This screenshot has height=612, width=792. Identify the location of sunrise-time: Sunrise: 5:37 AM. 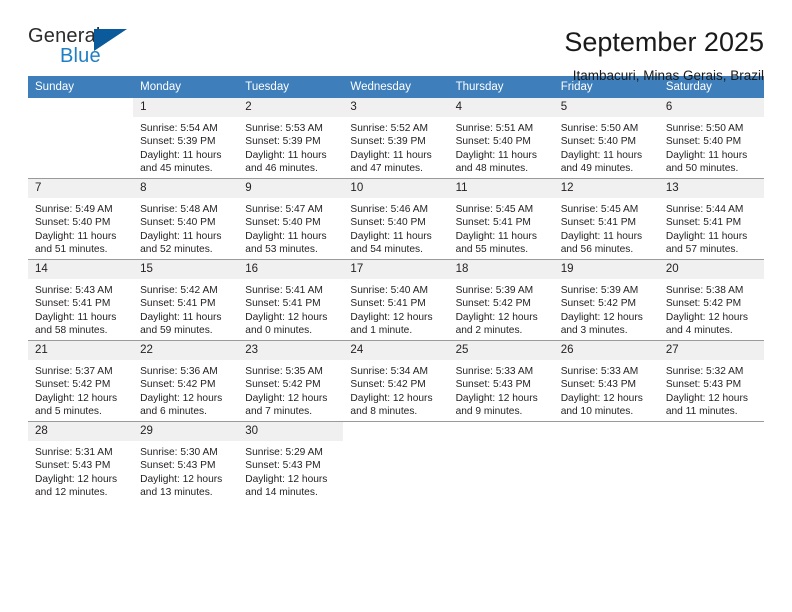
(74, 371).